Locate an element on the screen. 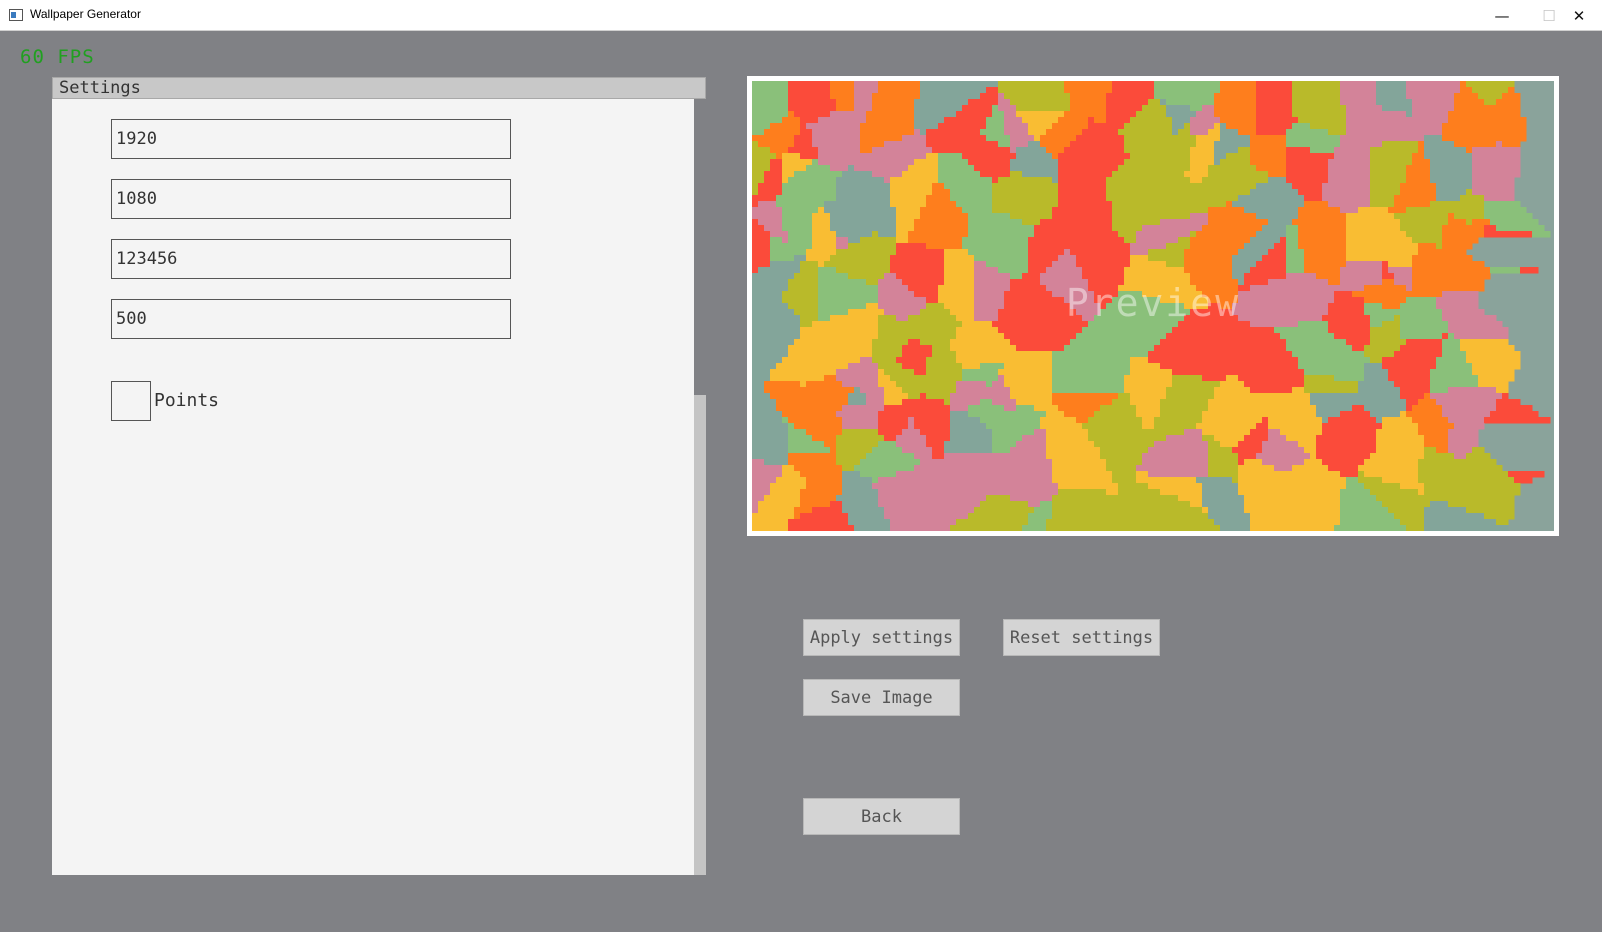  height-input is located at coordinates (311, 199).